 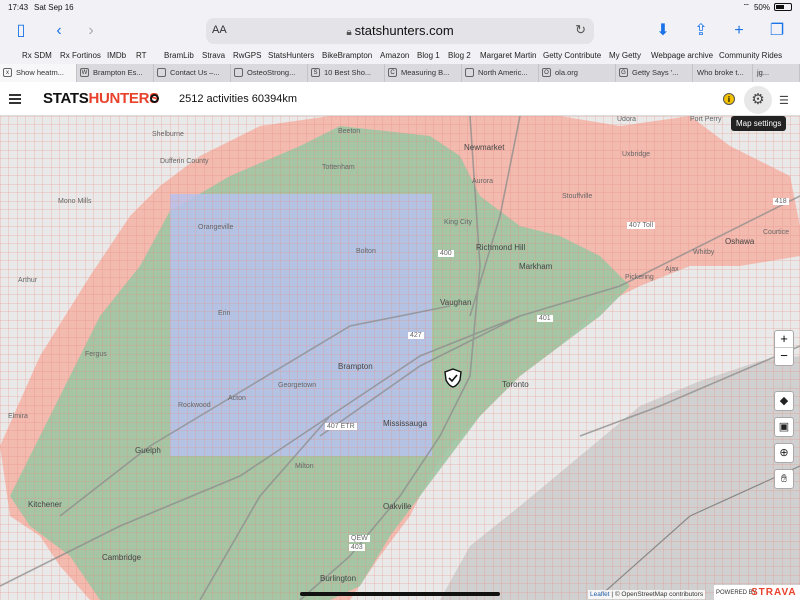 What do you see at coordinates (37, 55) in the screenshot?
I see `bookmark: Rx SDM` at bounding box center [37, 55].